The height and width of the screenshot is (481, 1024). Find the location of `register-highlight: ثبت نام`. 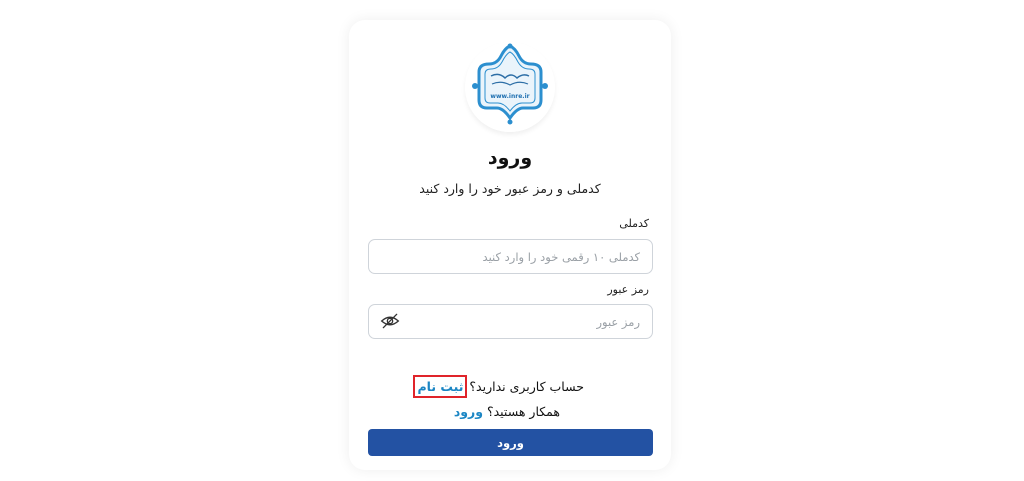

register-highlight: ثبت نام is located at coordinates (440, 386).